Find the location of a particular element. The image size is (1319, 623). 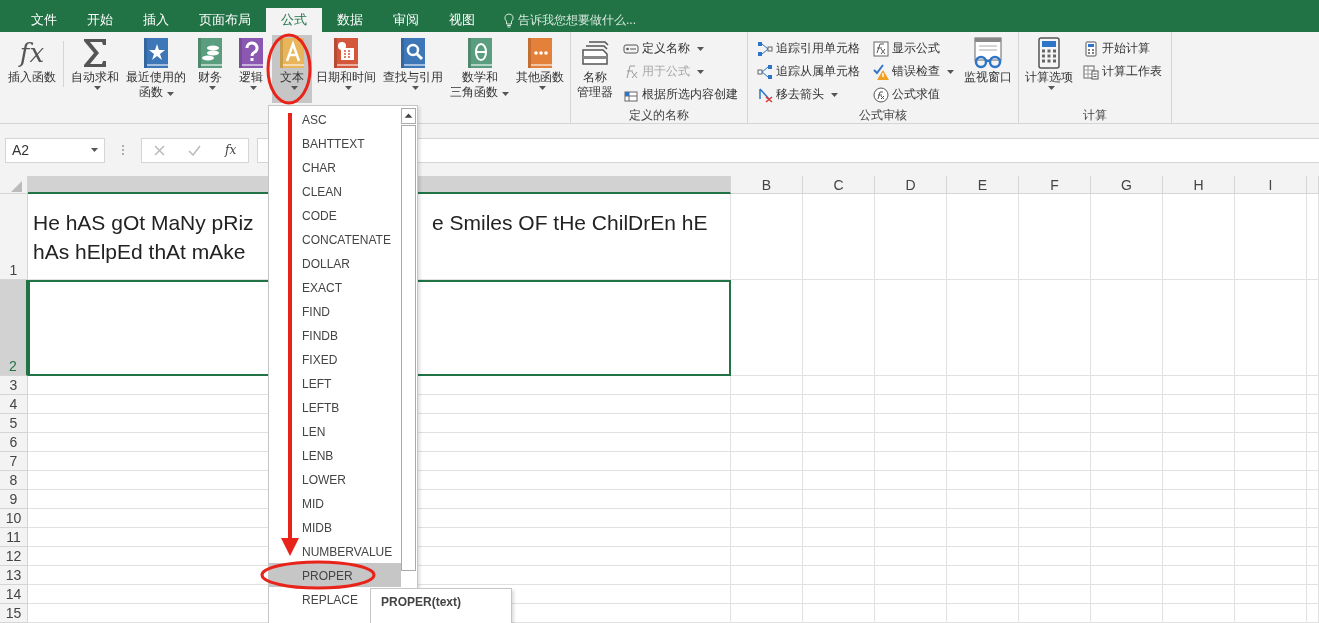

insert-function-icon: fx is located at coordinates (32, 53).